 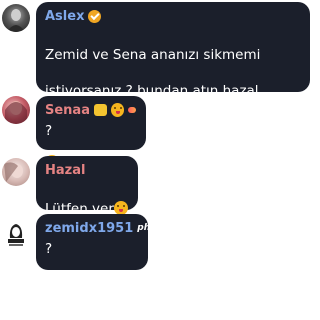 I want to click on avatar-aslex, so click(x=16, y=18).